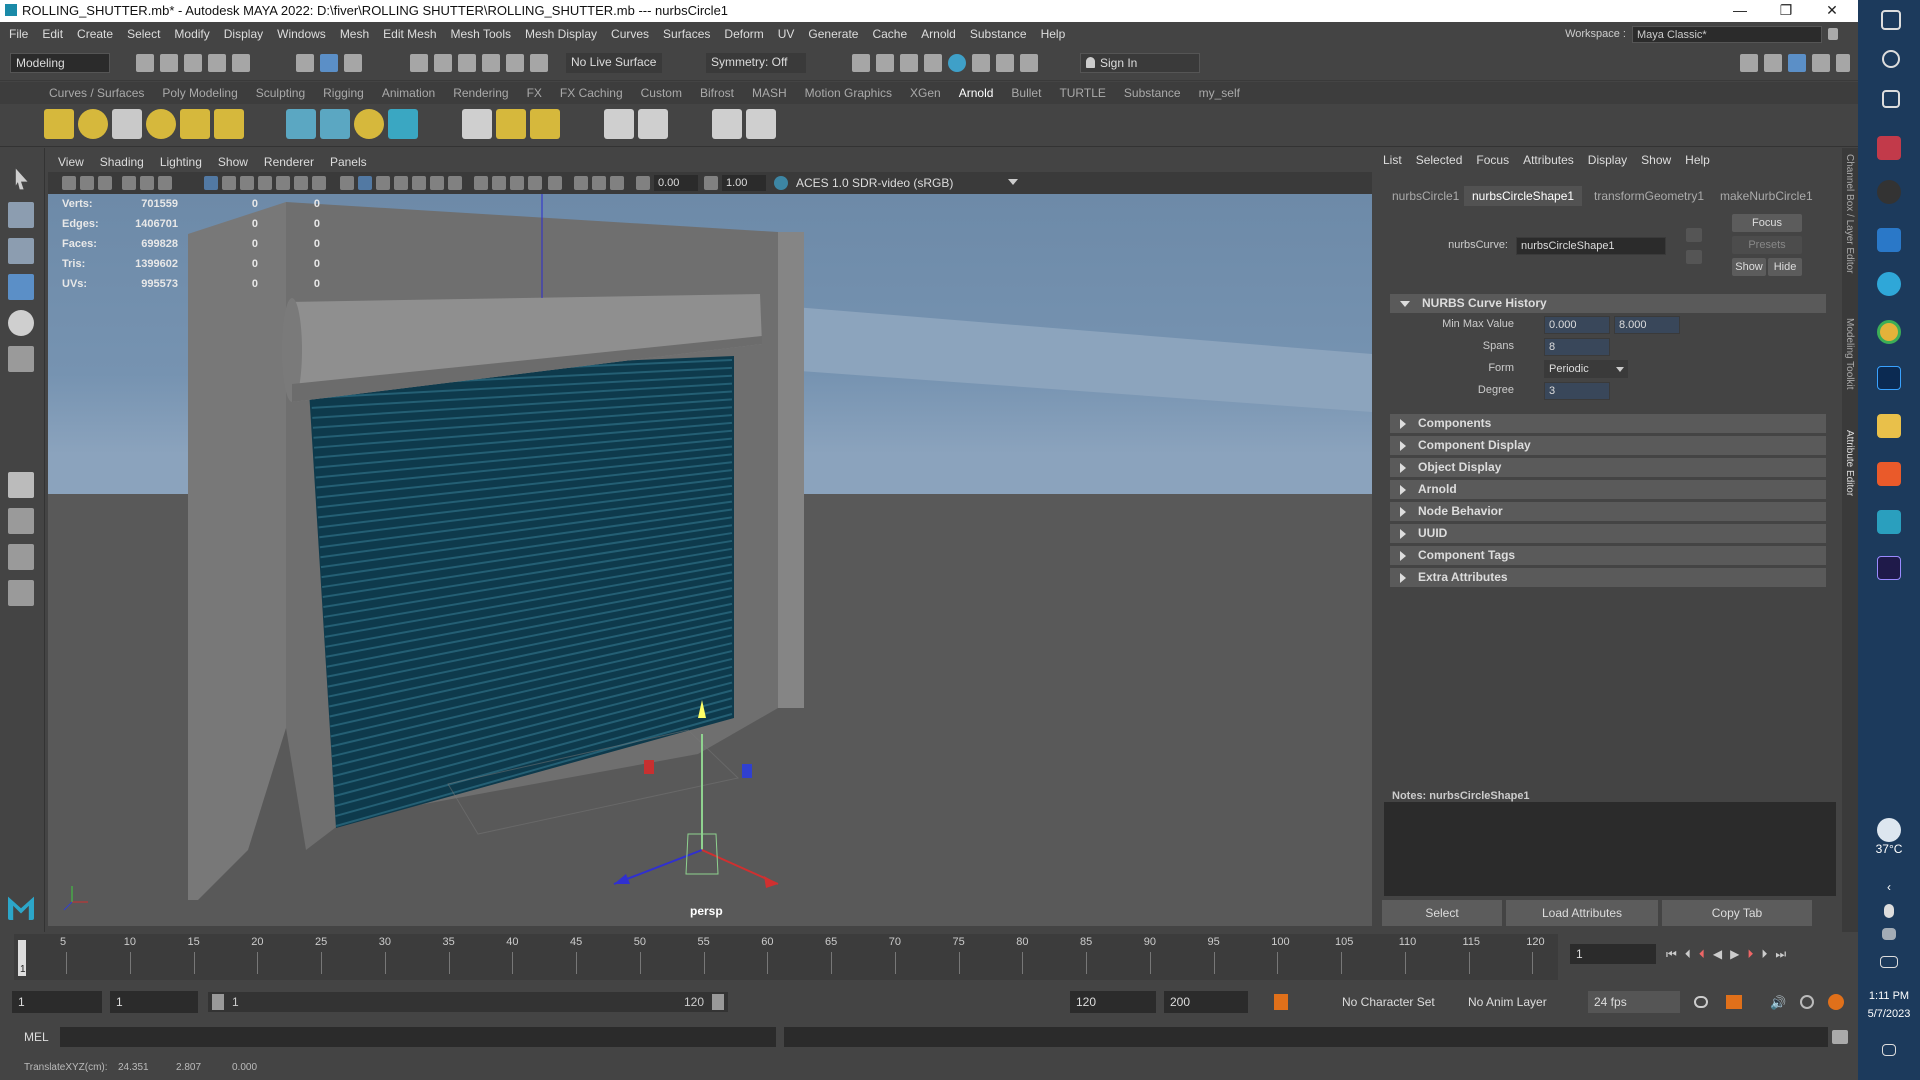  What do you see at coordinates (1702, 954) in the screenshot?
I see `step-back-key-icon: ⏴` at bounding box center [1702, 954].